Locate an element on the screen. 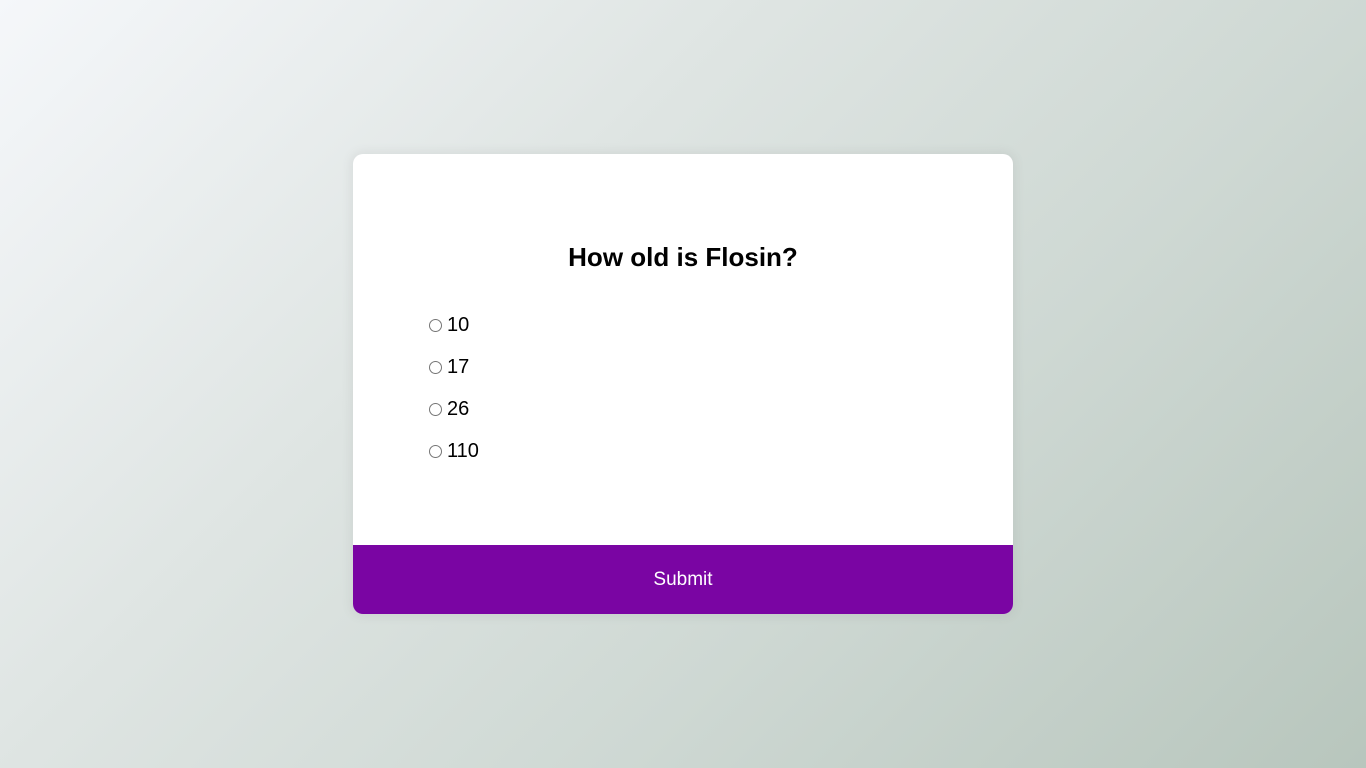 Image resolution: width=1366 pixels, height=768 pixels. answer-option: 17 is located at coordinates (453, 367).